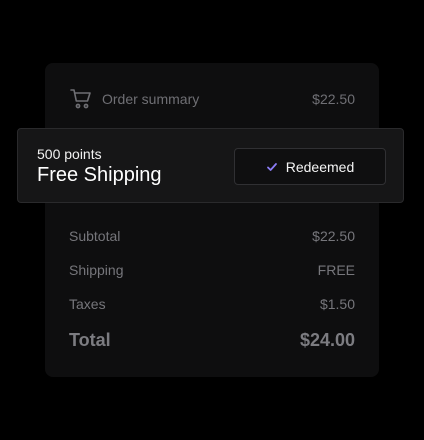 Image resolution: width=424 pixels, height=440 pixels. Describe the element at coordinates (337, 304) in the screenshot. I see `taxes-value: $1.50` at that location.